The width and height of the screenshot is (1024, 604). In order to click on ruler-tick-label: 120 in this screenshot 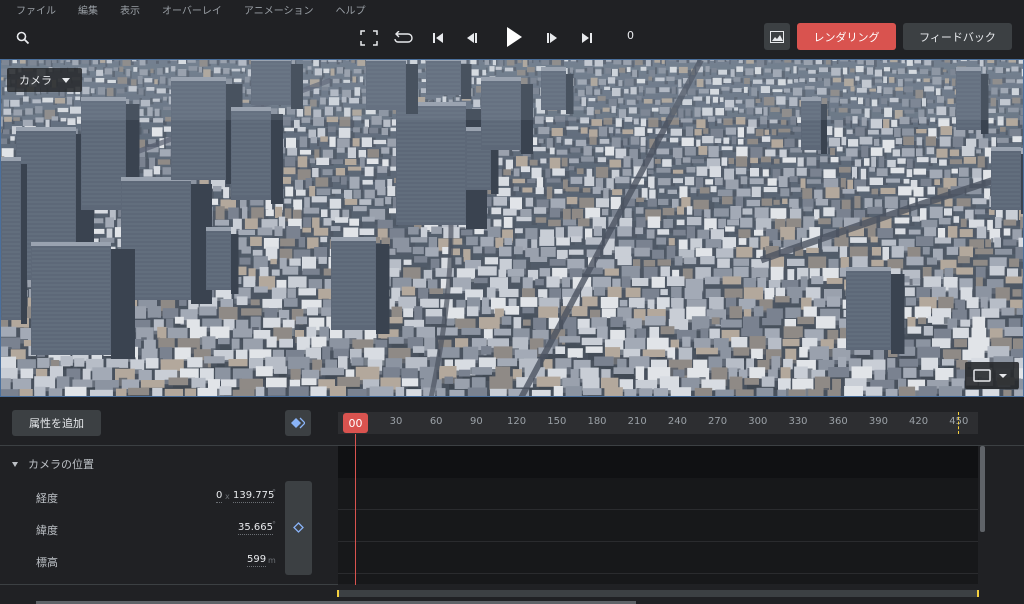, I will do `click(517, 421)`.